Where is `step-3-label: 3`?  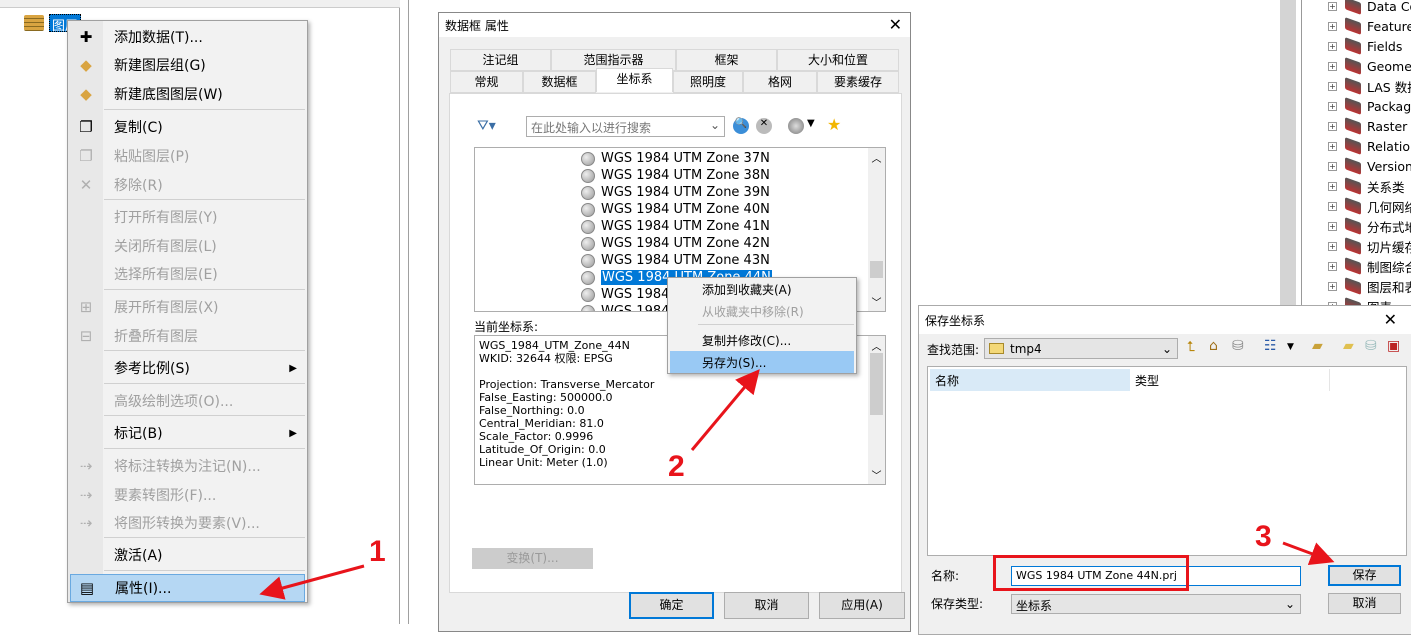 step-3-label: 3 is located at coordinates (1263, 536).